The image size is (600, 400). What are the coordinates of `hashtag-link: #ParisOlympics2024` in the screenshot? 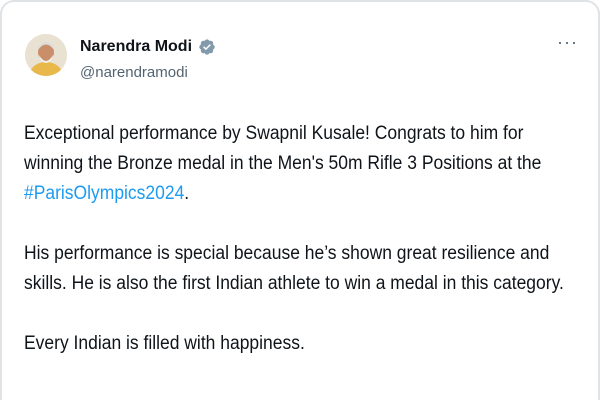 It's located at (104, 193).